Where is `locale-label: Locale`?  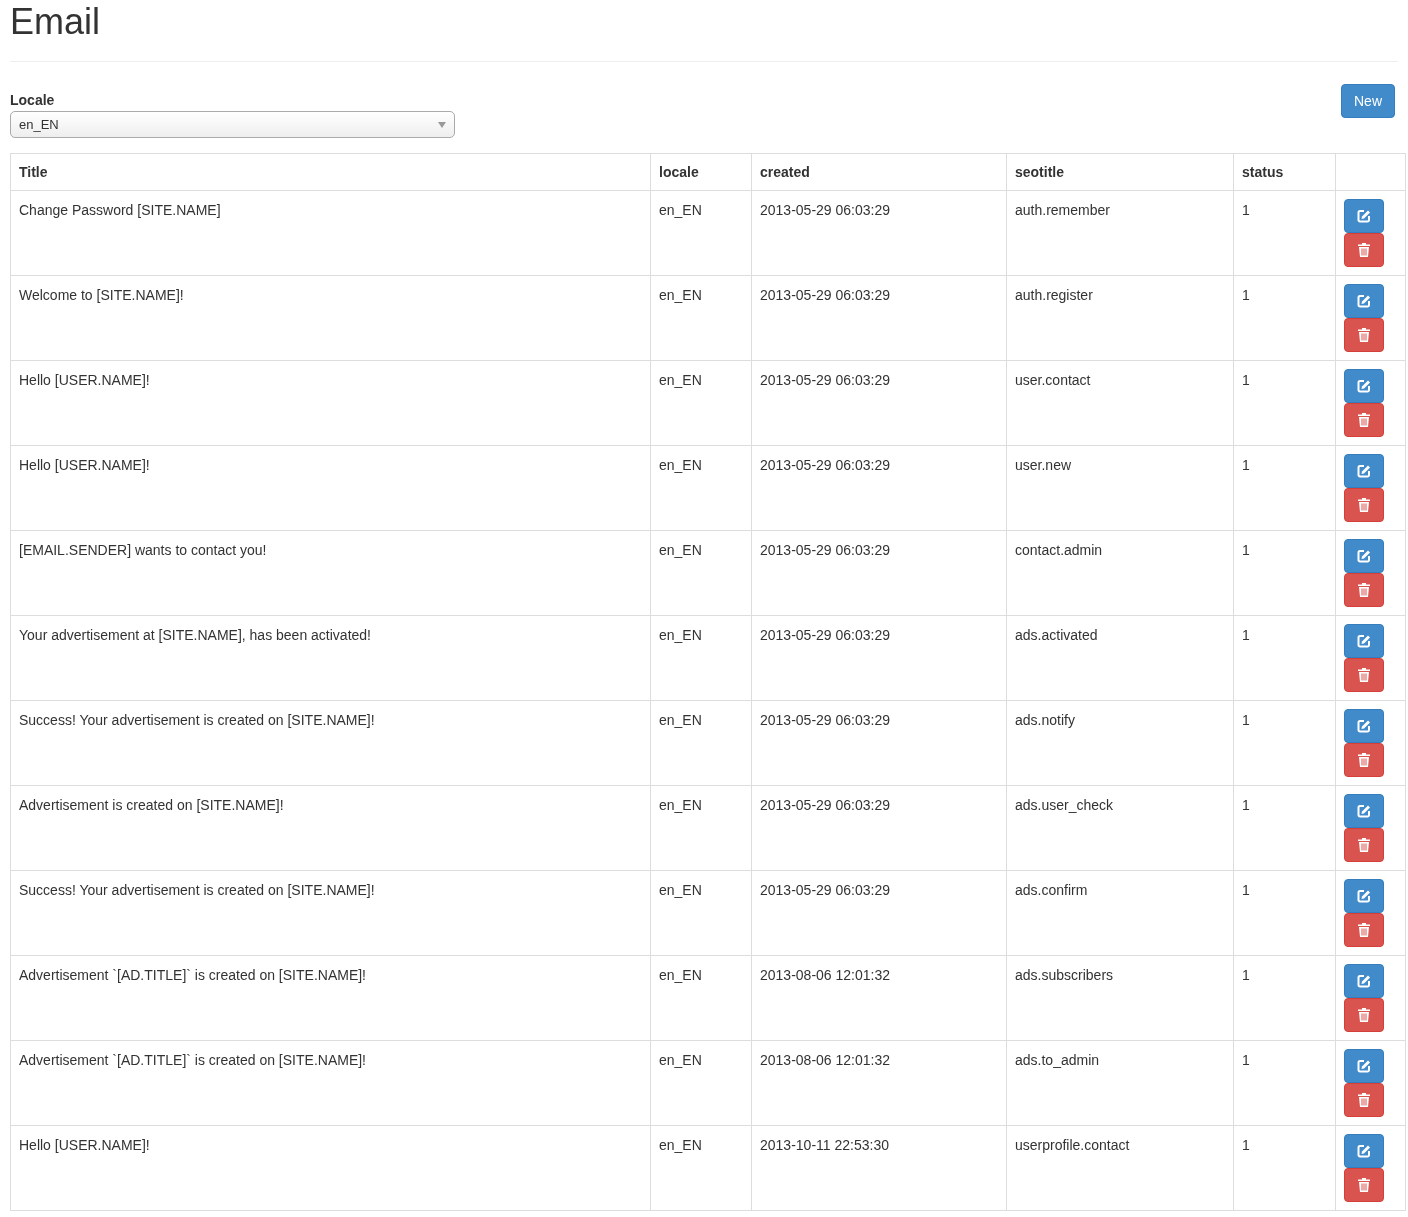
locale-label: Locale is located at coordinates (33, 100).